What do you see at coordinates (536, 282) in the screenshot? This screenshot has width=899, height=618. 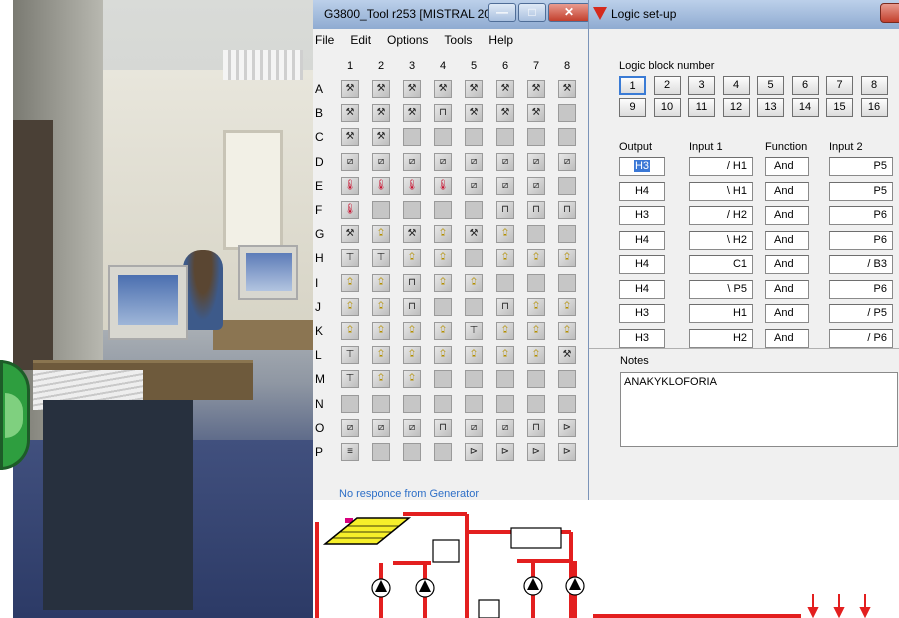 I see `grid-cell-I7` at bounding box center [536, 282].